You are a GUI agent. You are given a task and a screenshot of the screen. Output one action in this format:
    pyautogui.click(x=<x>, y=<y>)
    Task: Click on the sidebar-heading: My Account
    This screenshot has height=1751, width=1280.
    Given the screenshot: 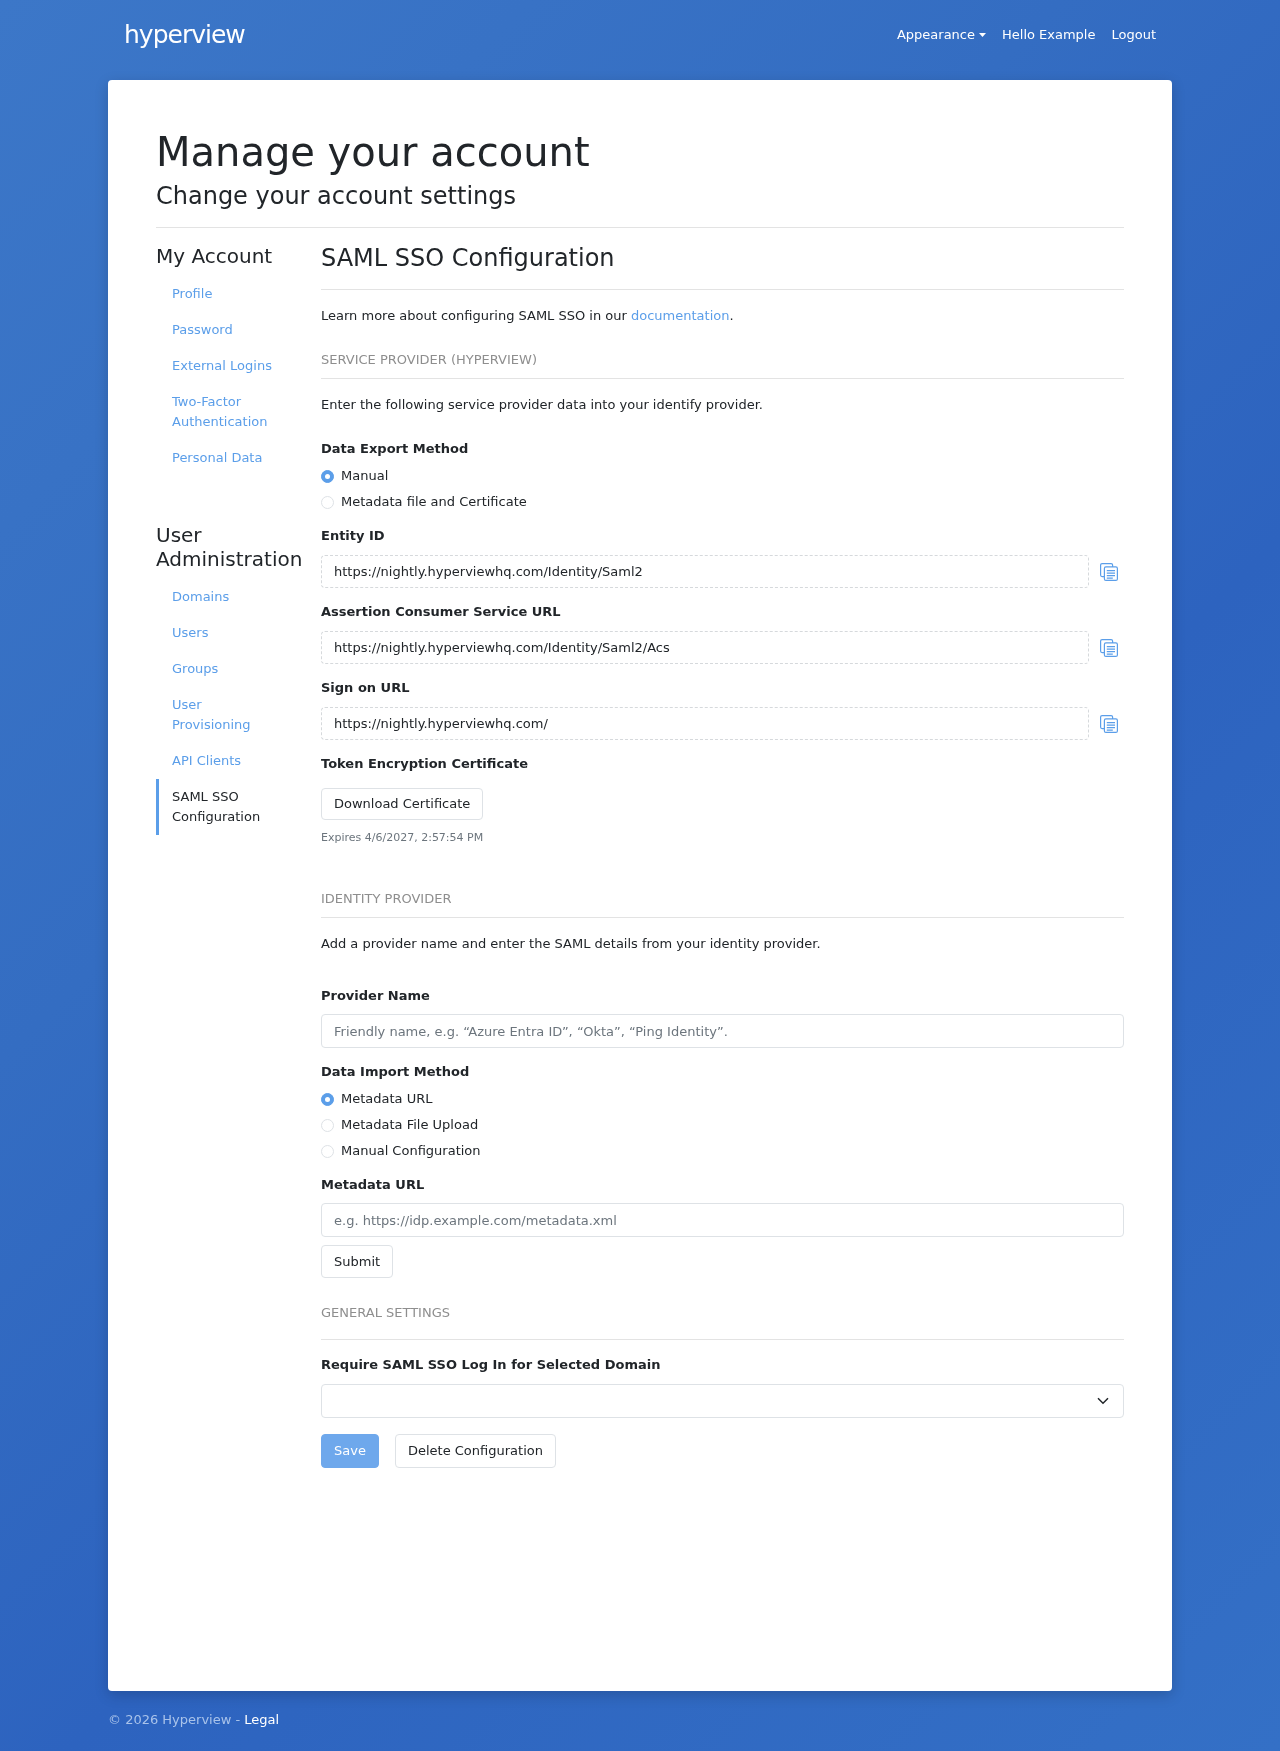 What is the action you would take?
    pyautogui.click(x=215, y=256)
    